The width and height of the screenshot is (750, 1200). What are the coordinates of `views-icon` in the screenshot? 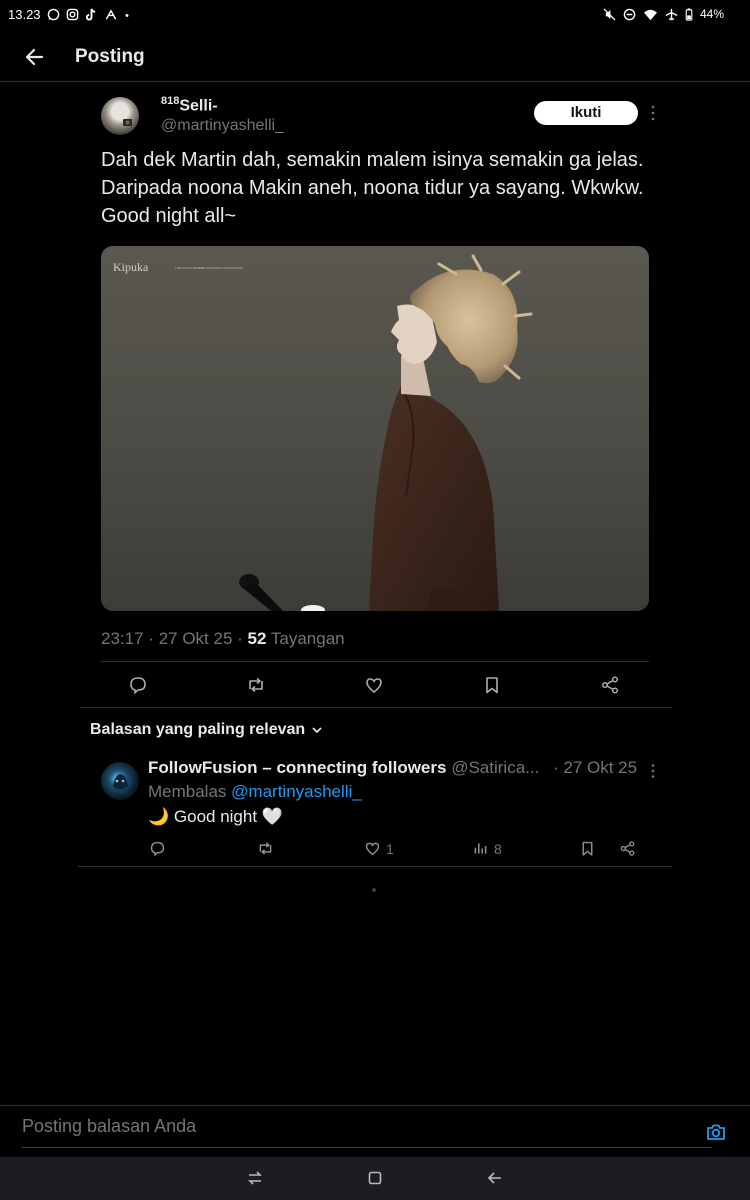 It's located at (480, 848).